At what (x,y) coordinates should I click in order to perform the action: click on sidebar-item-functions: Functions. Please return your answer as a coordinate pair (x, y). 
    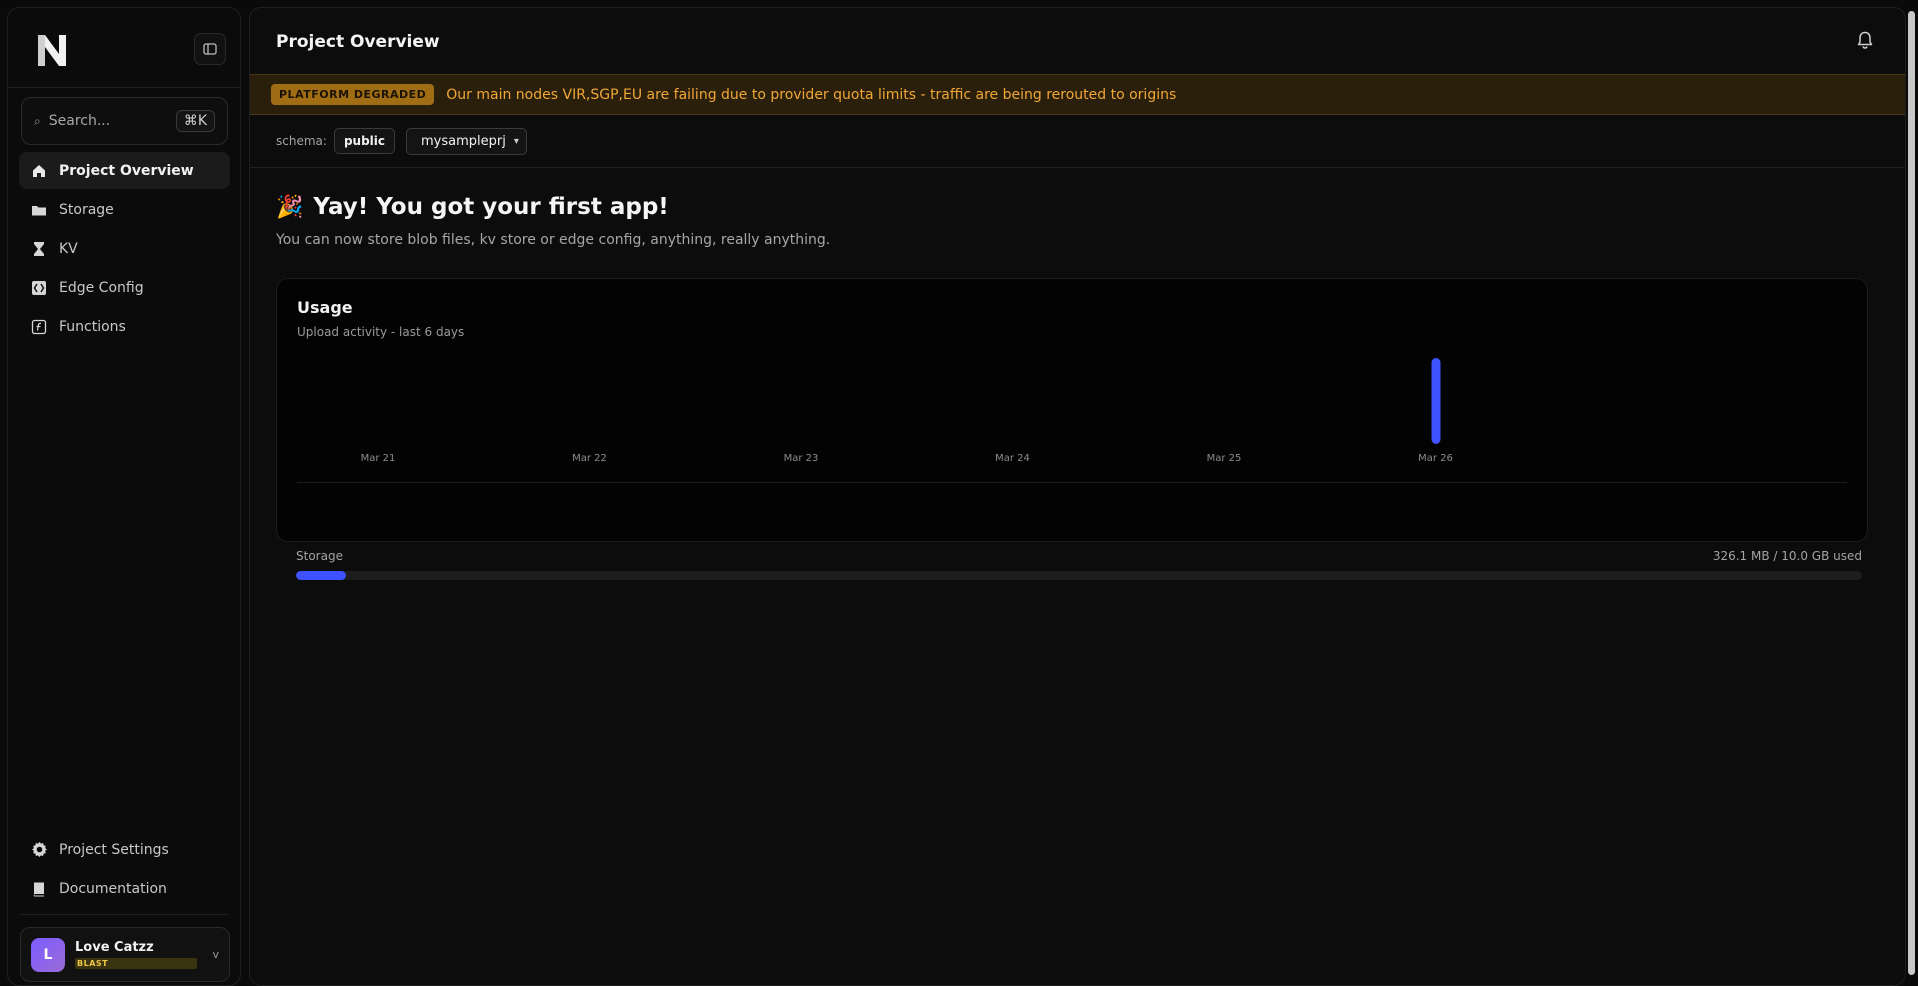
    Looking at the image, I should click on (124, 326).